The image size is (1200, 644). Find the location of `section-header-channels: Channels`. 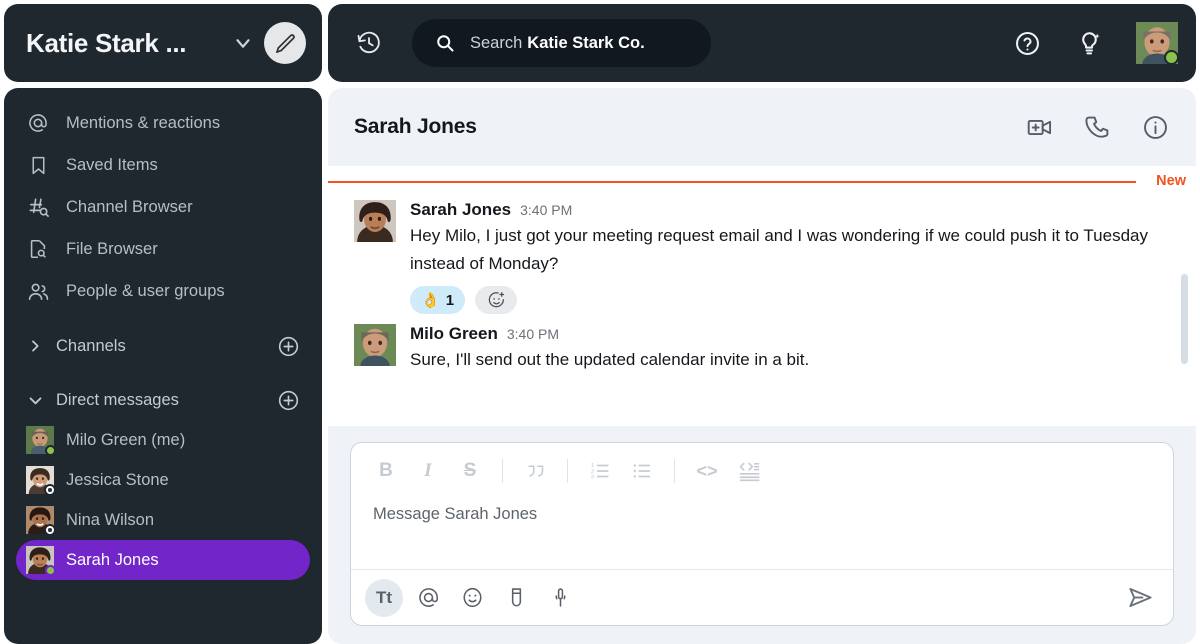

section-header-channels: Channels is located at coordinates (163, 346).